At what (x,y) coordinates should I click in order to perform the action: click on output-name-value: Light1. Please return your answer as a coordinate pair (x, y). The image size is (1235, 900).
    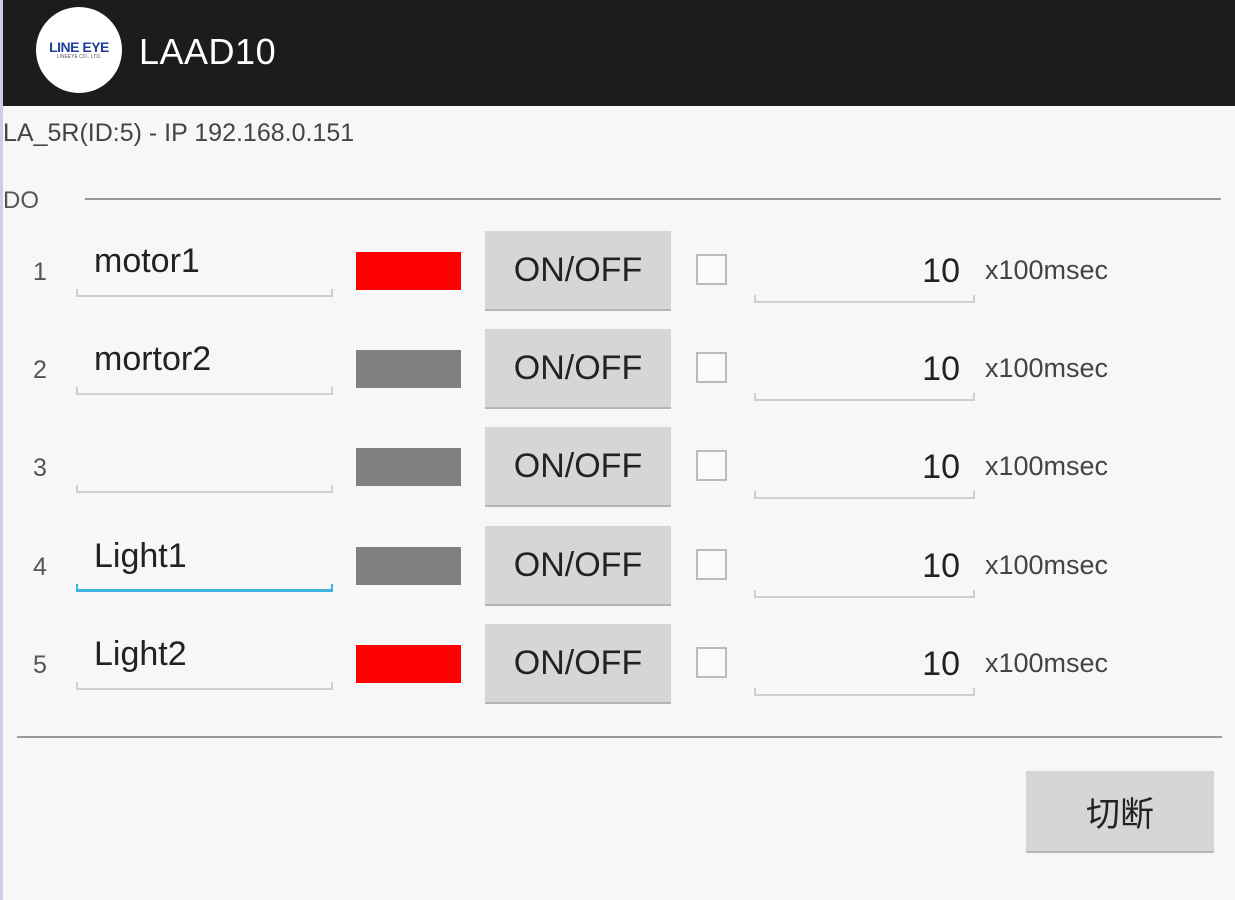
    Looking at the image, I should click on (140, 556).